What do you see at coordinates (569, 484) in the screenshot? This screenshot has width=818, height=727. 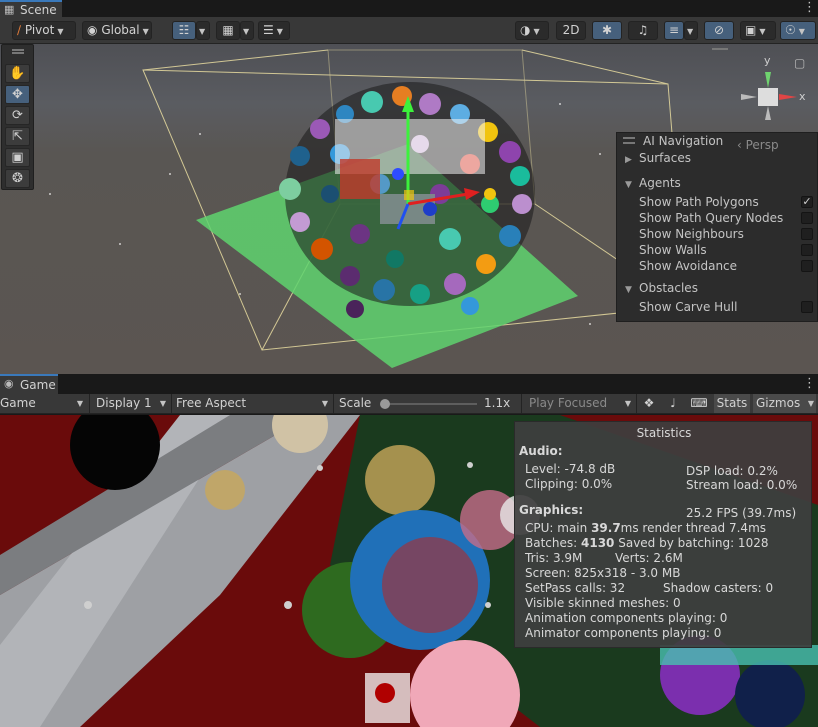 I see `clipping: Clipping: 0.0%` at bounding box center [569, 484].